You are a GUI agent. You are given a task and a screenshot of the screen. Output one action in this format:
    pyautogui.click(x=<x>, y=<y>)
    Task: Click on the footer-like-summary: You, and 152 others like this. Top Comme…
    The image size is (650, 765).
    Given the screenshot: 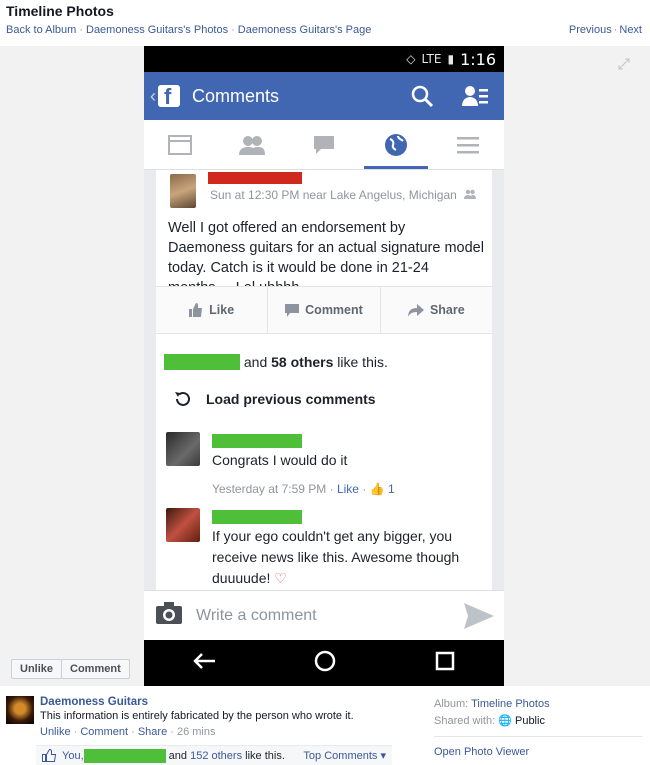 What is the action you would take?
    pyautogui.click(x=214, y=755)
    